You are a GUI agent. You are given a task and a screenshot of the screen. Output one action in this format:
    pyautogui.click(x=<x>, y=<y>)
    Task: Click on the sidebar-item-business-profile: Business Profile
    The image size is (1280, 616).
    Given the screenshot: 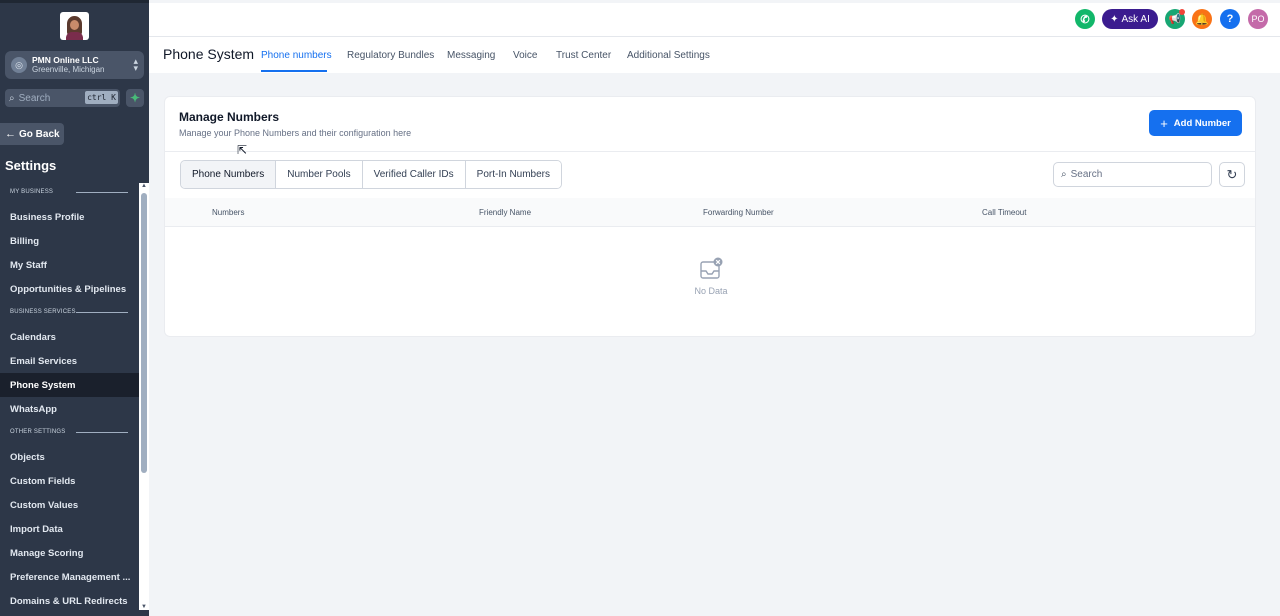 What is the action you would take?
    pyautogui.click(x=69, y=217)
    